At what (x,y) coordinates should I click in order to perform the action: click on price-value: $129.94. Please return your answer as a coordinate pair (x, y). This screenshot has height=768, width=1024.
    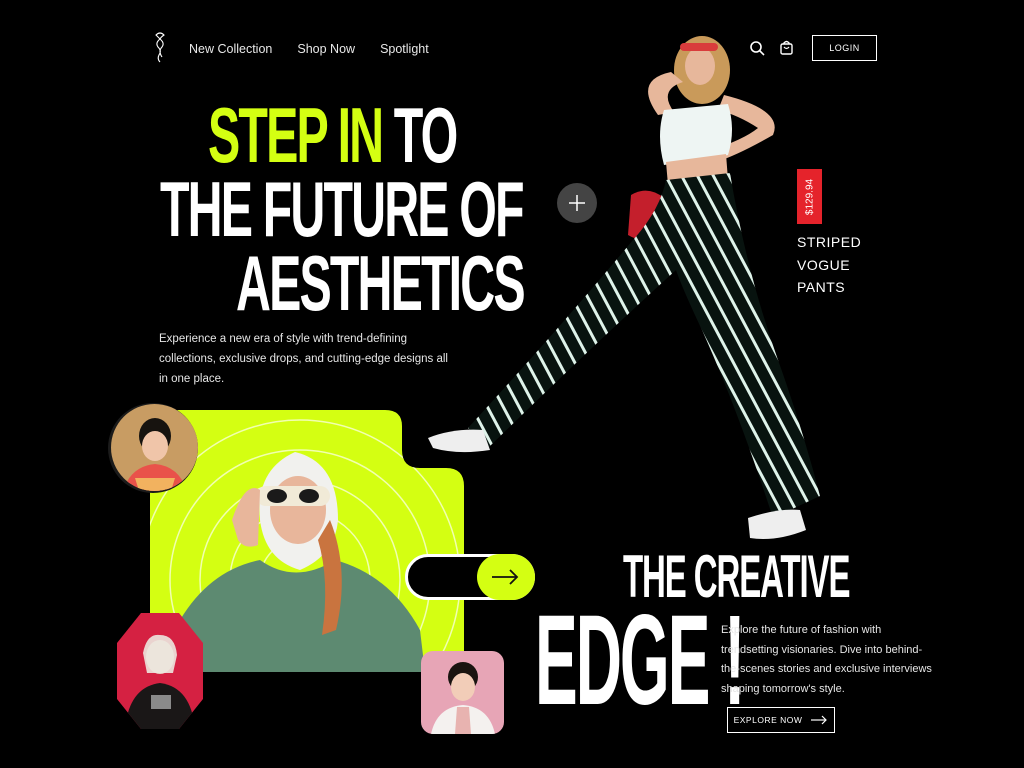
    Looking at the image, I should click on (809, 196).